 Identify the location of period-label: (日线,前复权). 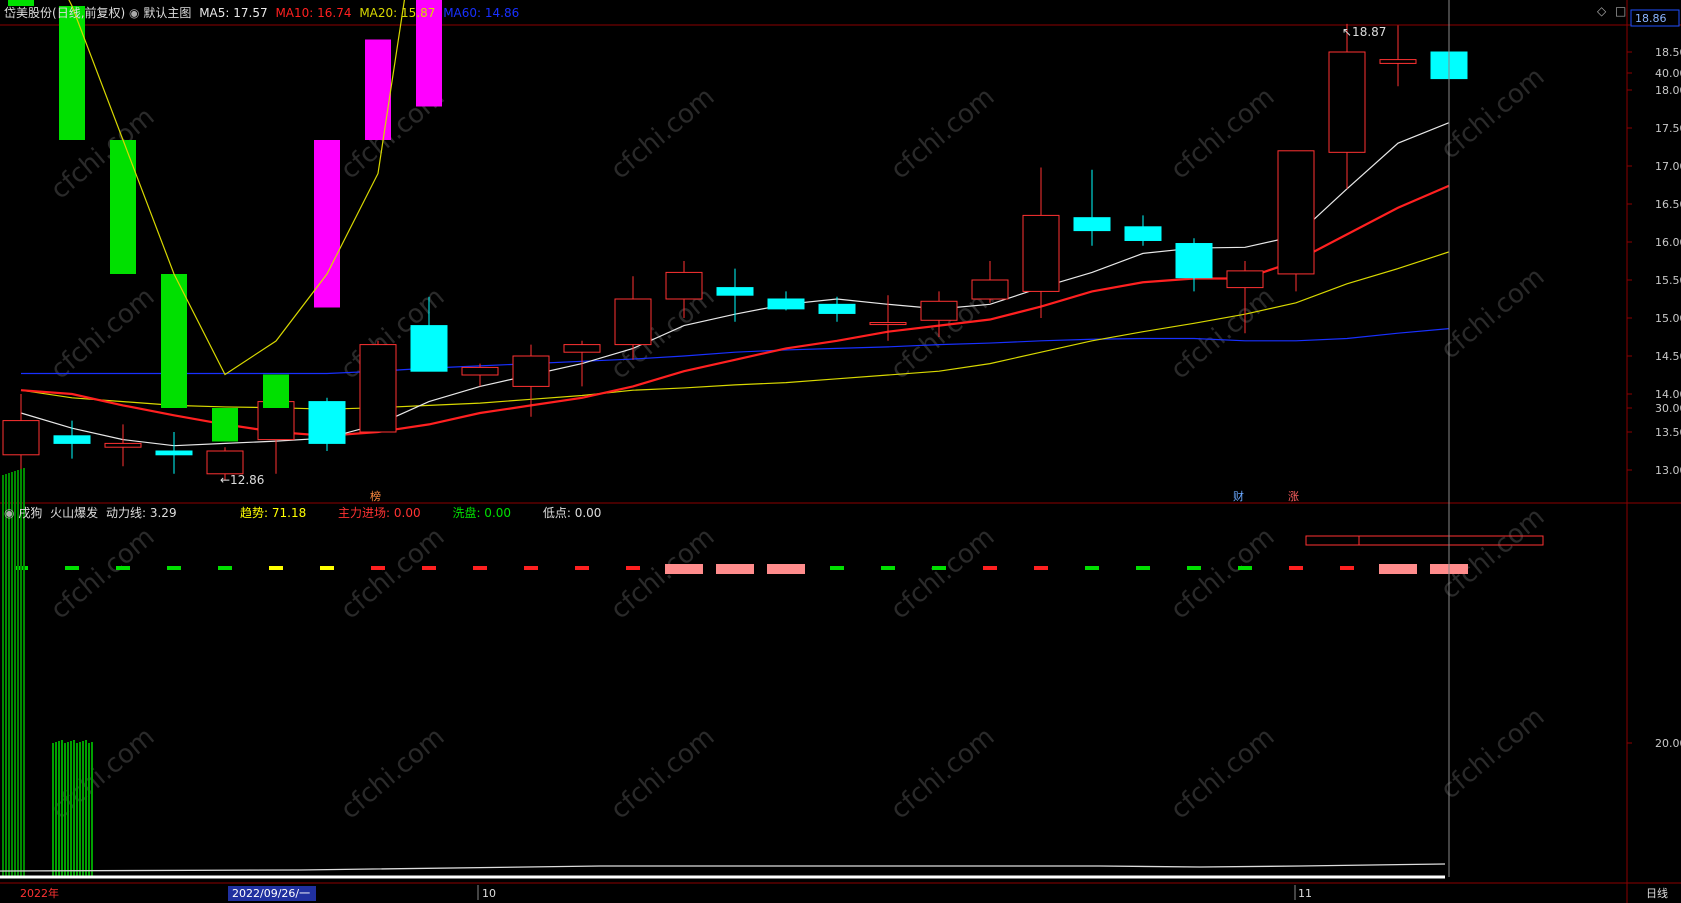
(89, 13).